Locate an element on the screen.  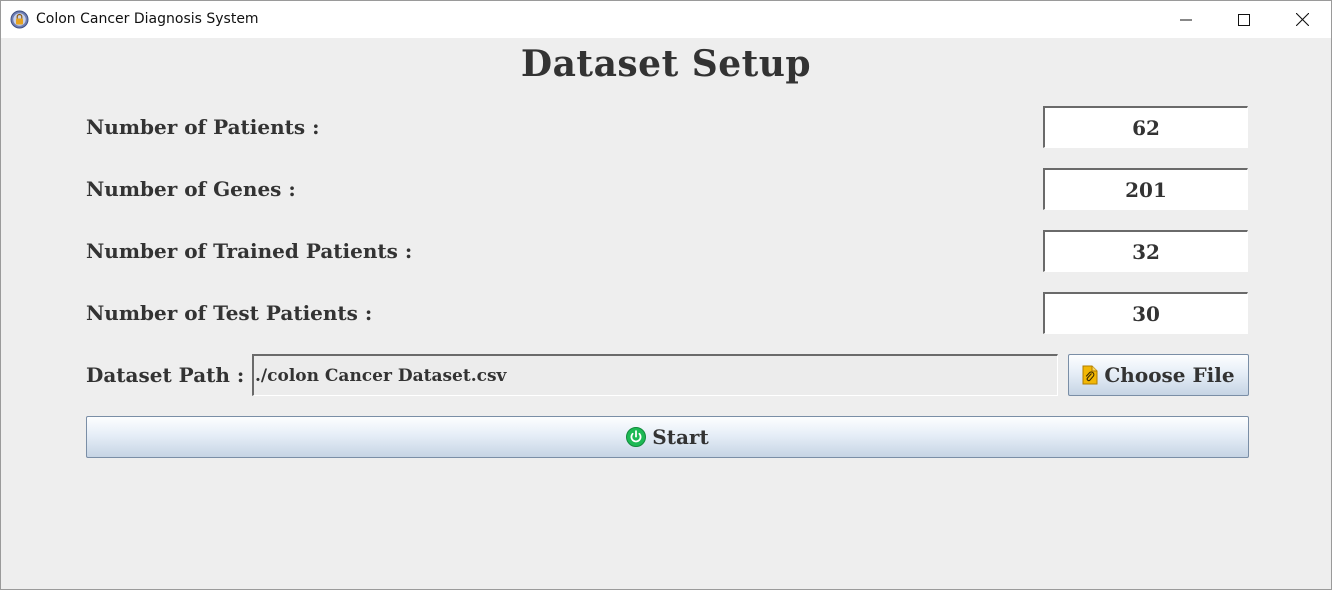
dataset-path-input is located at coordinates (655, 375).